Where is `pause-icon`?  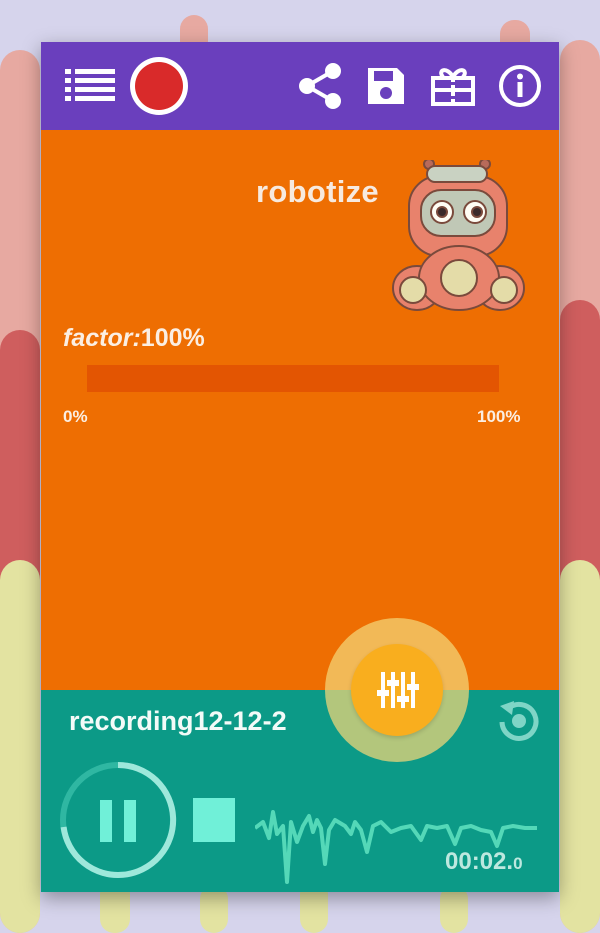
pause-icon is located at coordinates (118, 821).